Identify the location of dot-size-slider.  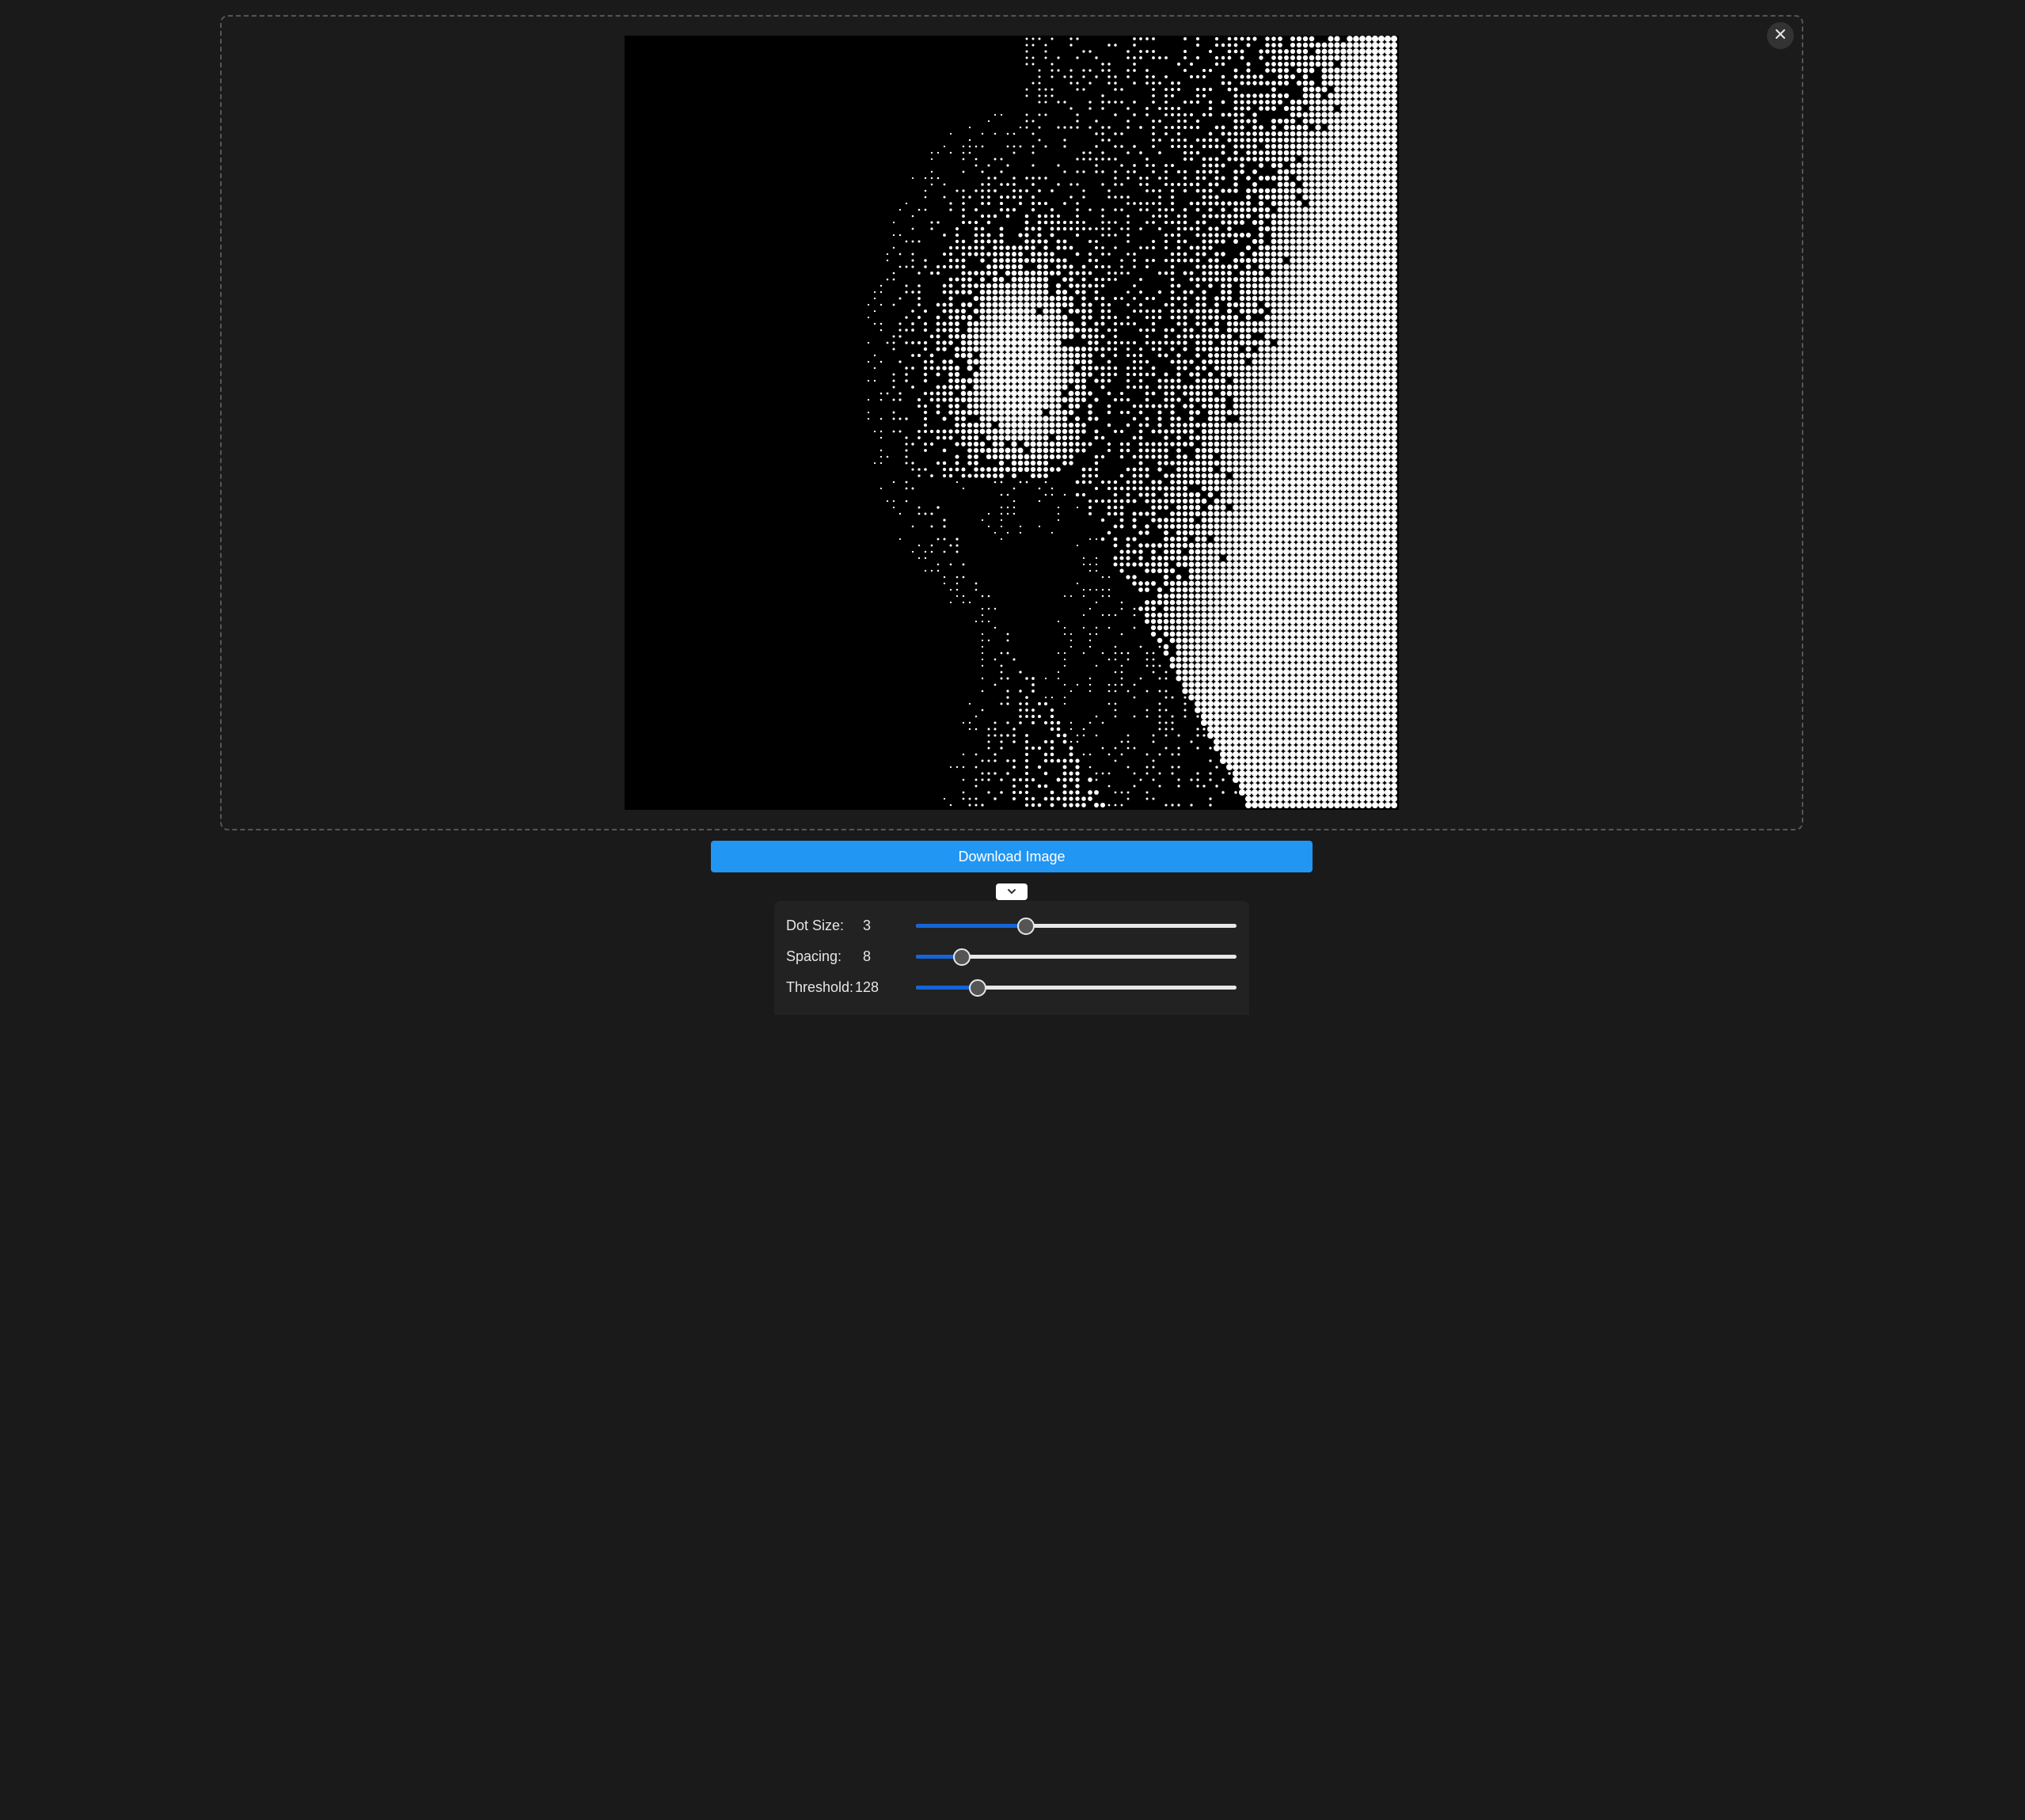
(1076, 926).